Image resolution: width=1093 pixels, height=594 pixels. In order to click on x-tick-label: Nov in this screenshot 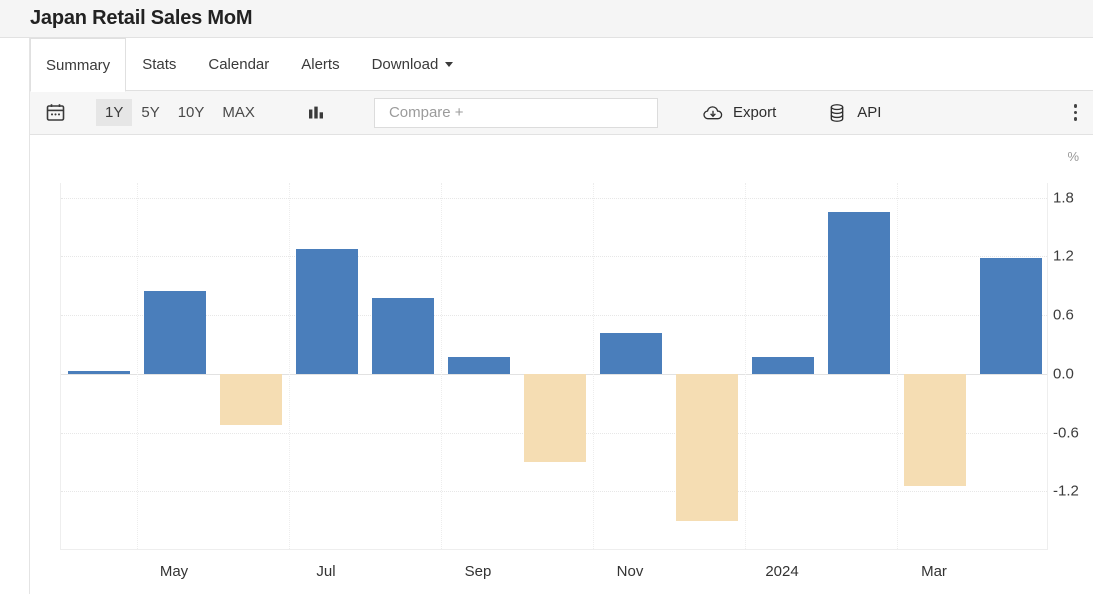, I will do `click(630, 571)`.